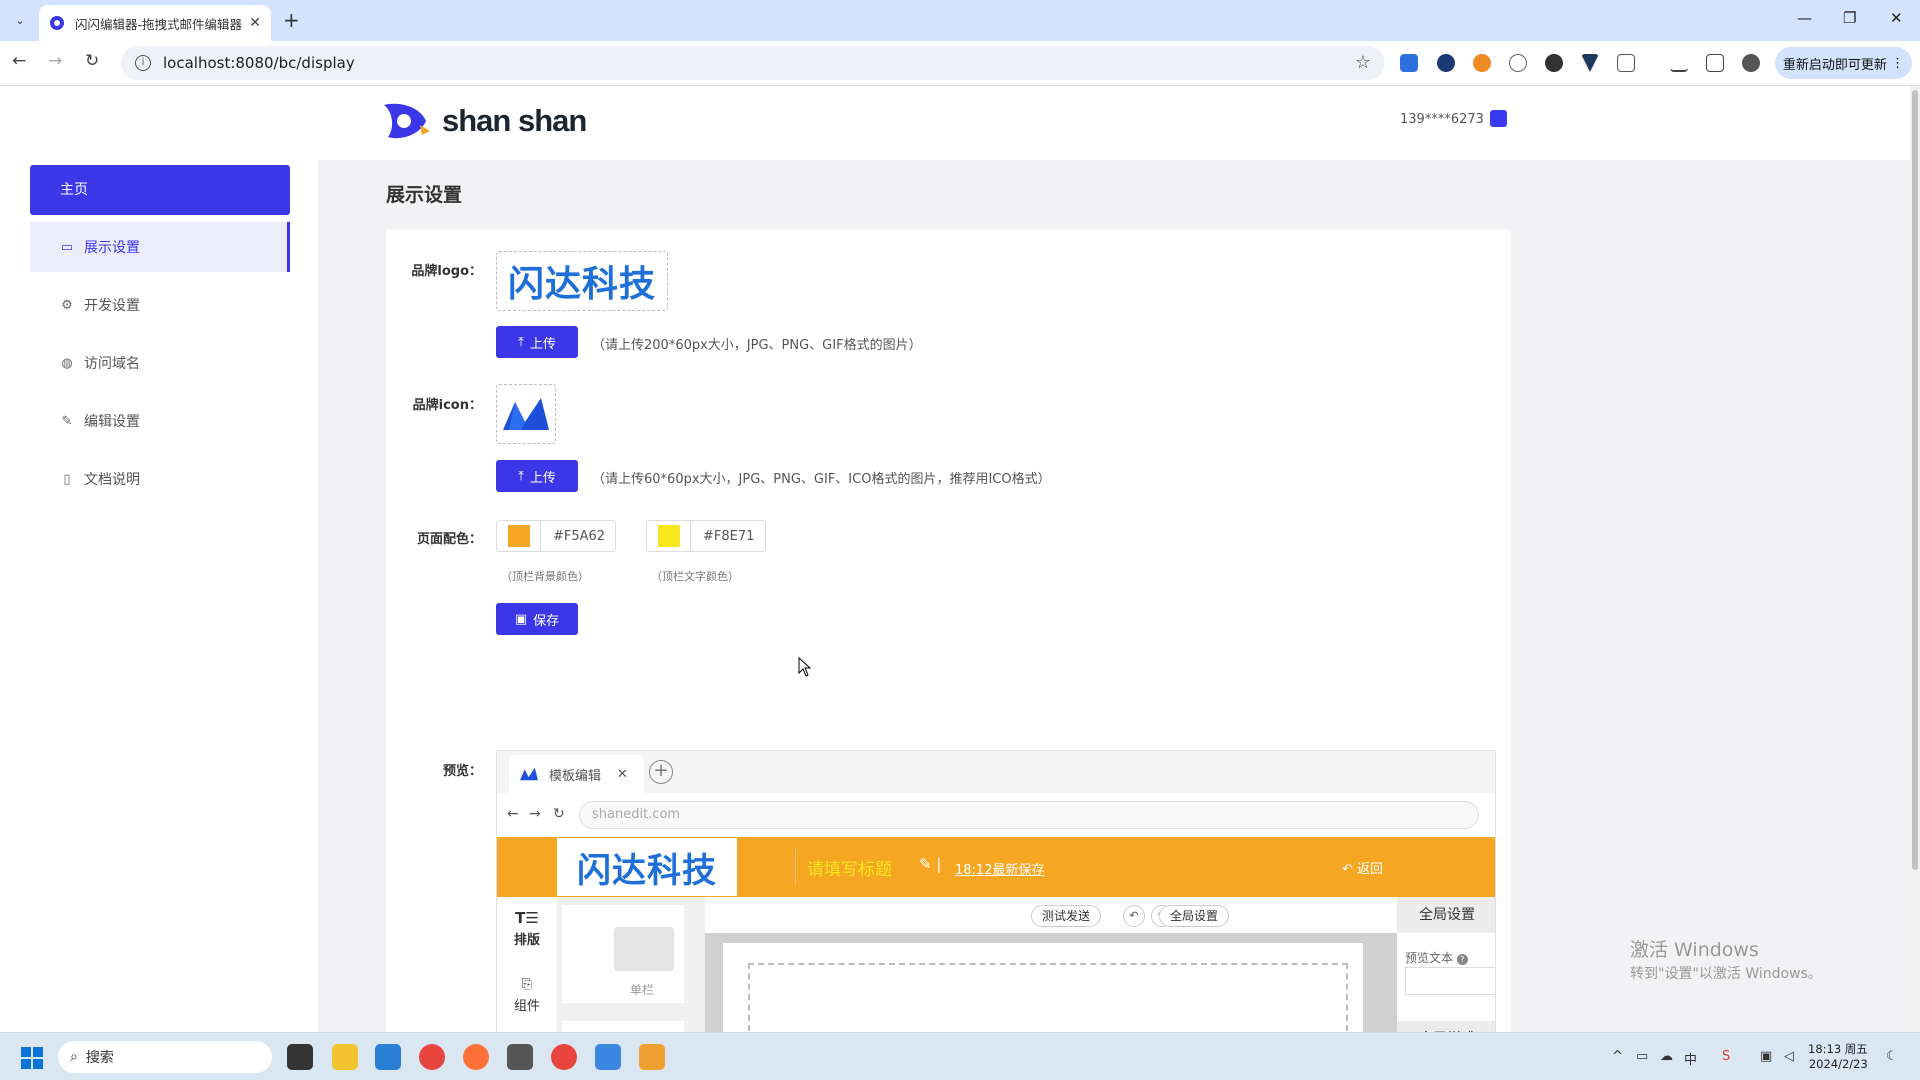 This screenshot has height=1080, width=1920. Describe the element at coordinates (160, 305) in the screenshot. I see `sidebar-item-dev: ⚙ 开发设置` at that location.